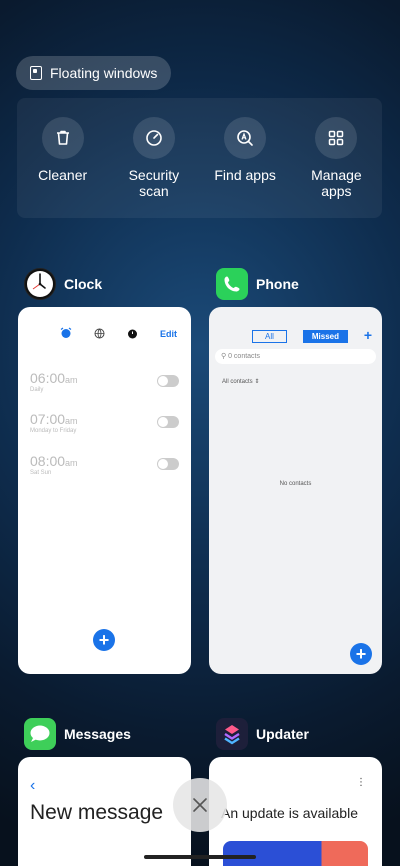 Image resolution: width=400 pixels, height=866 pixels. Describe the element at coordinates (97, 734) in the screenshot. I see `messages-app-name: Messages` at that location.